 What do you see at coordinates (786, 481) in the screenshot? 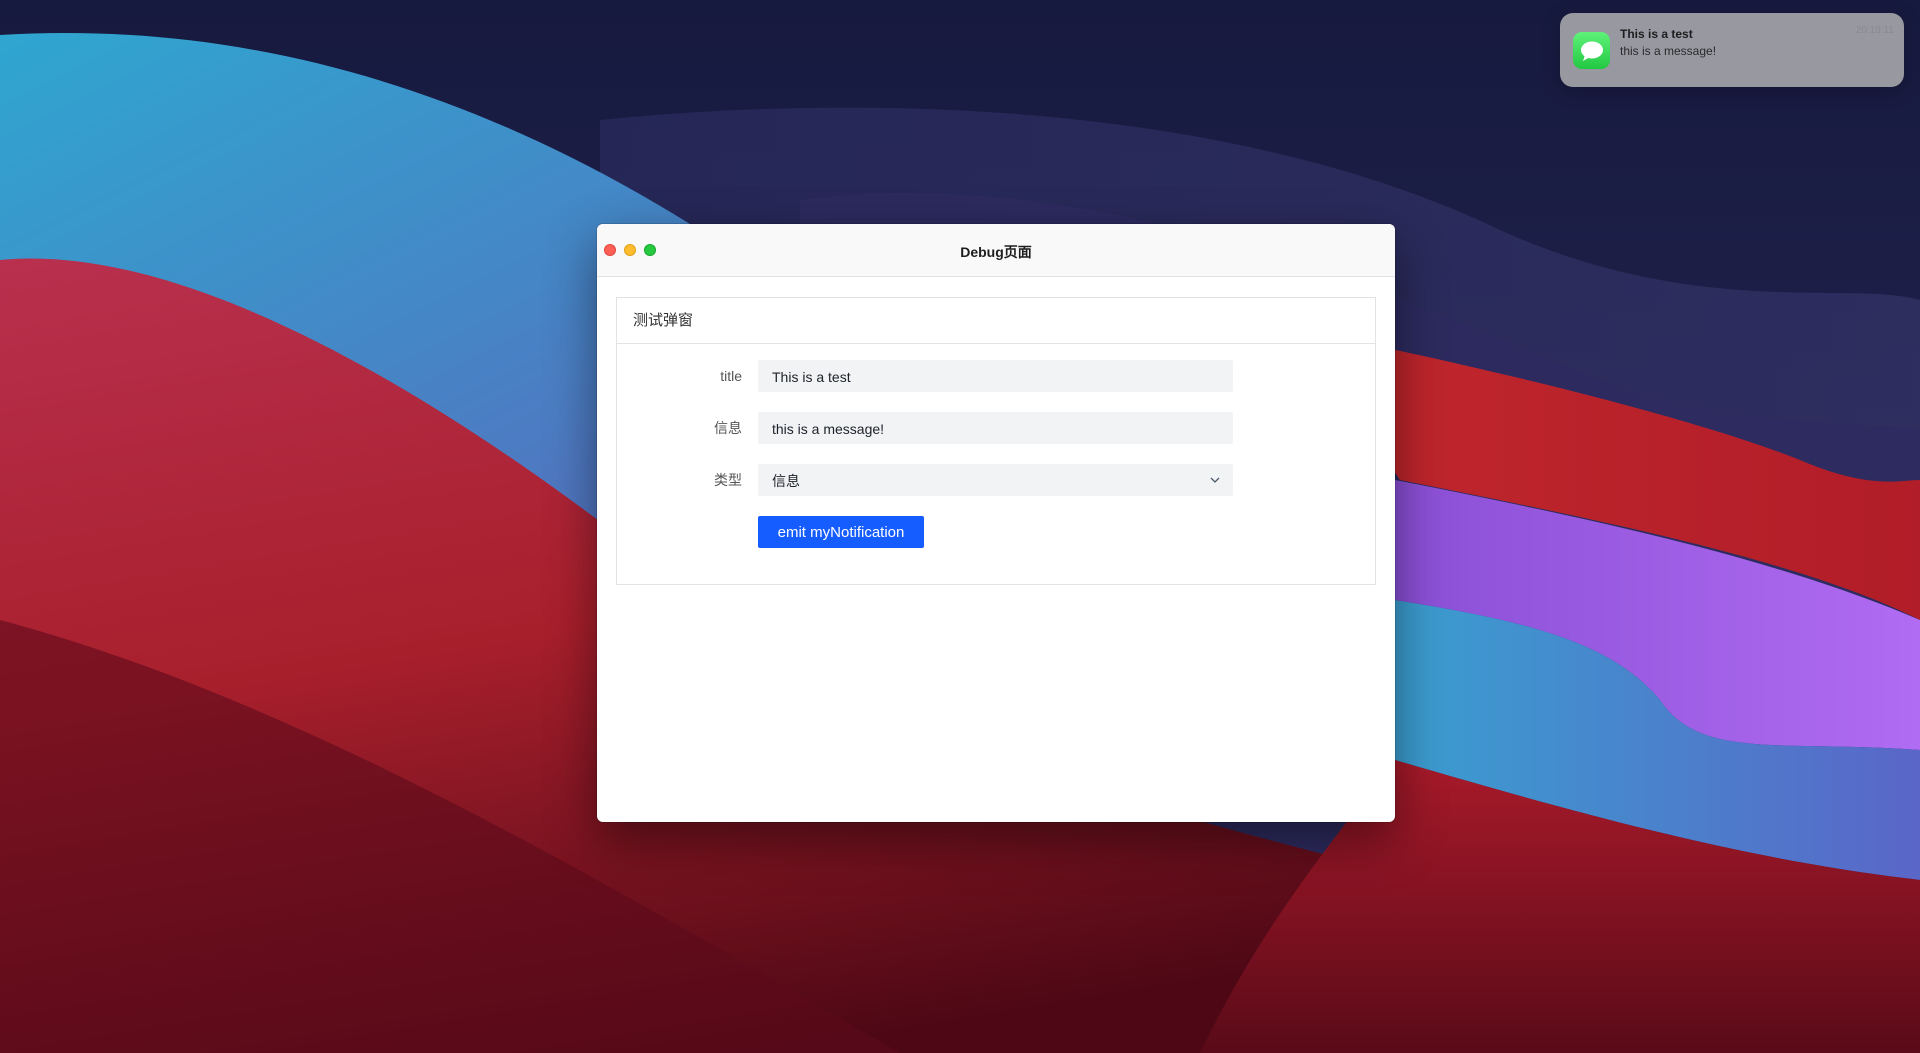
I see `type-select-value: 信息` at bounding box center [786, 481].